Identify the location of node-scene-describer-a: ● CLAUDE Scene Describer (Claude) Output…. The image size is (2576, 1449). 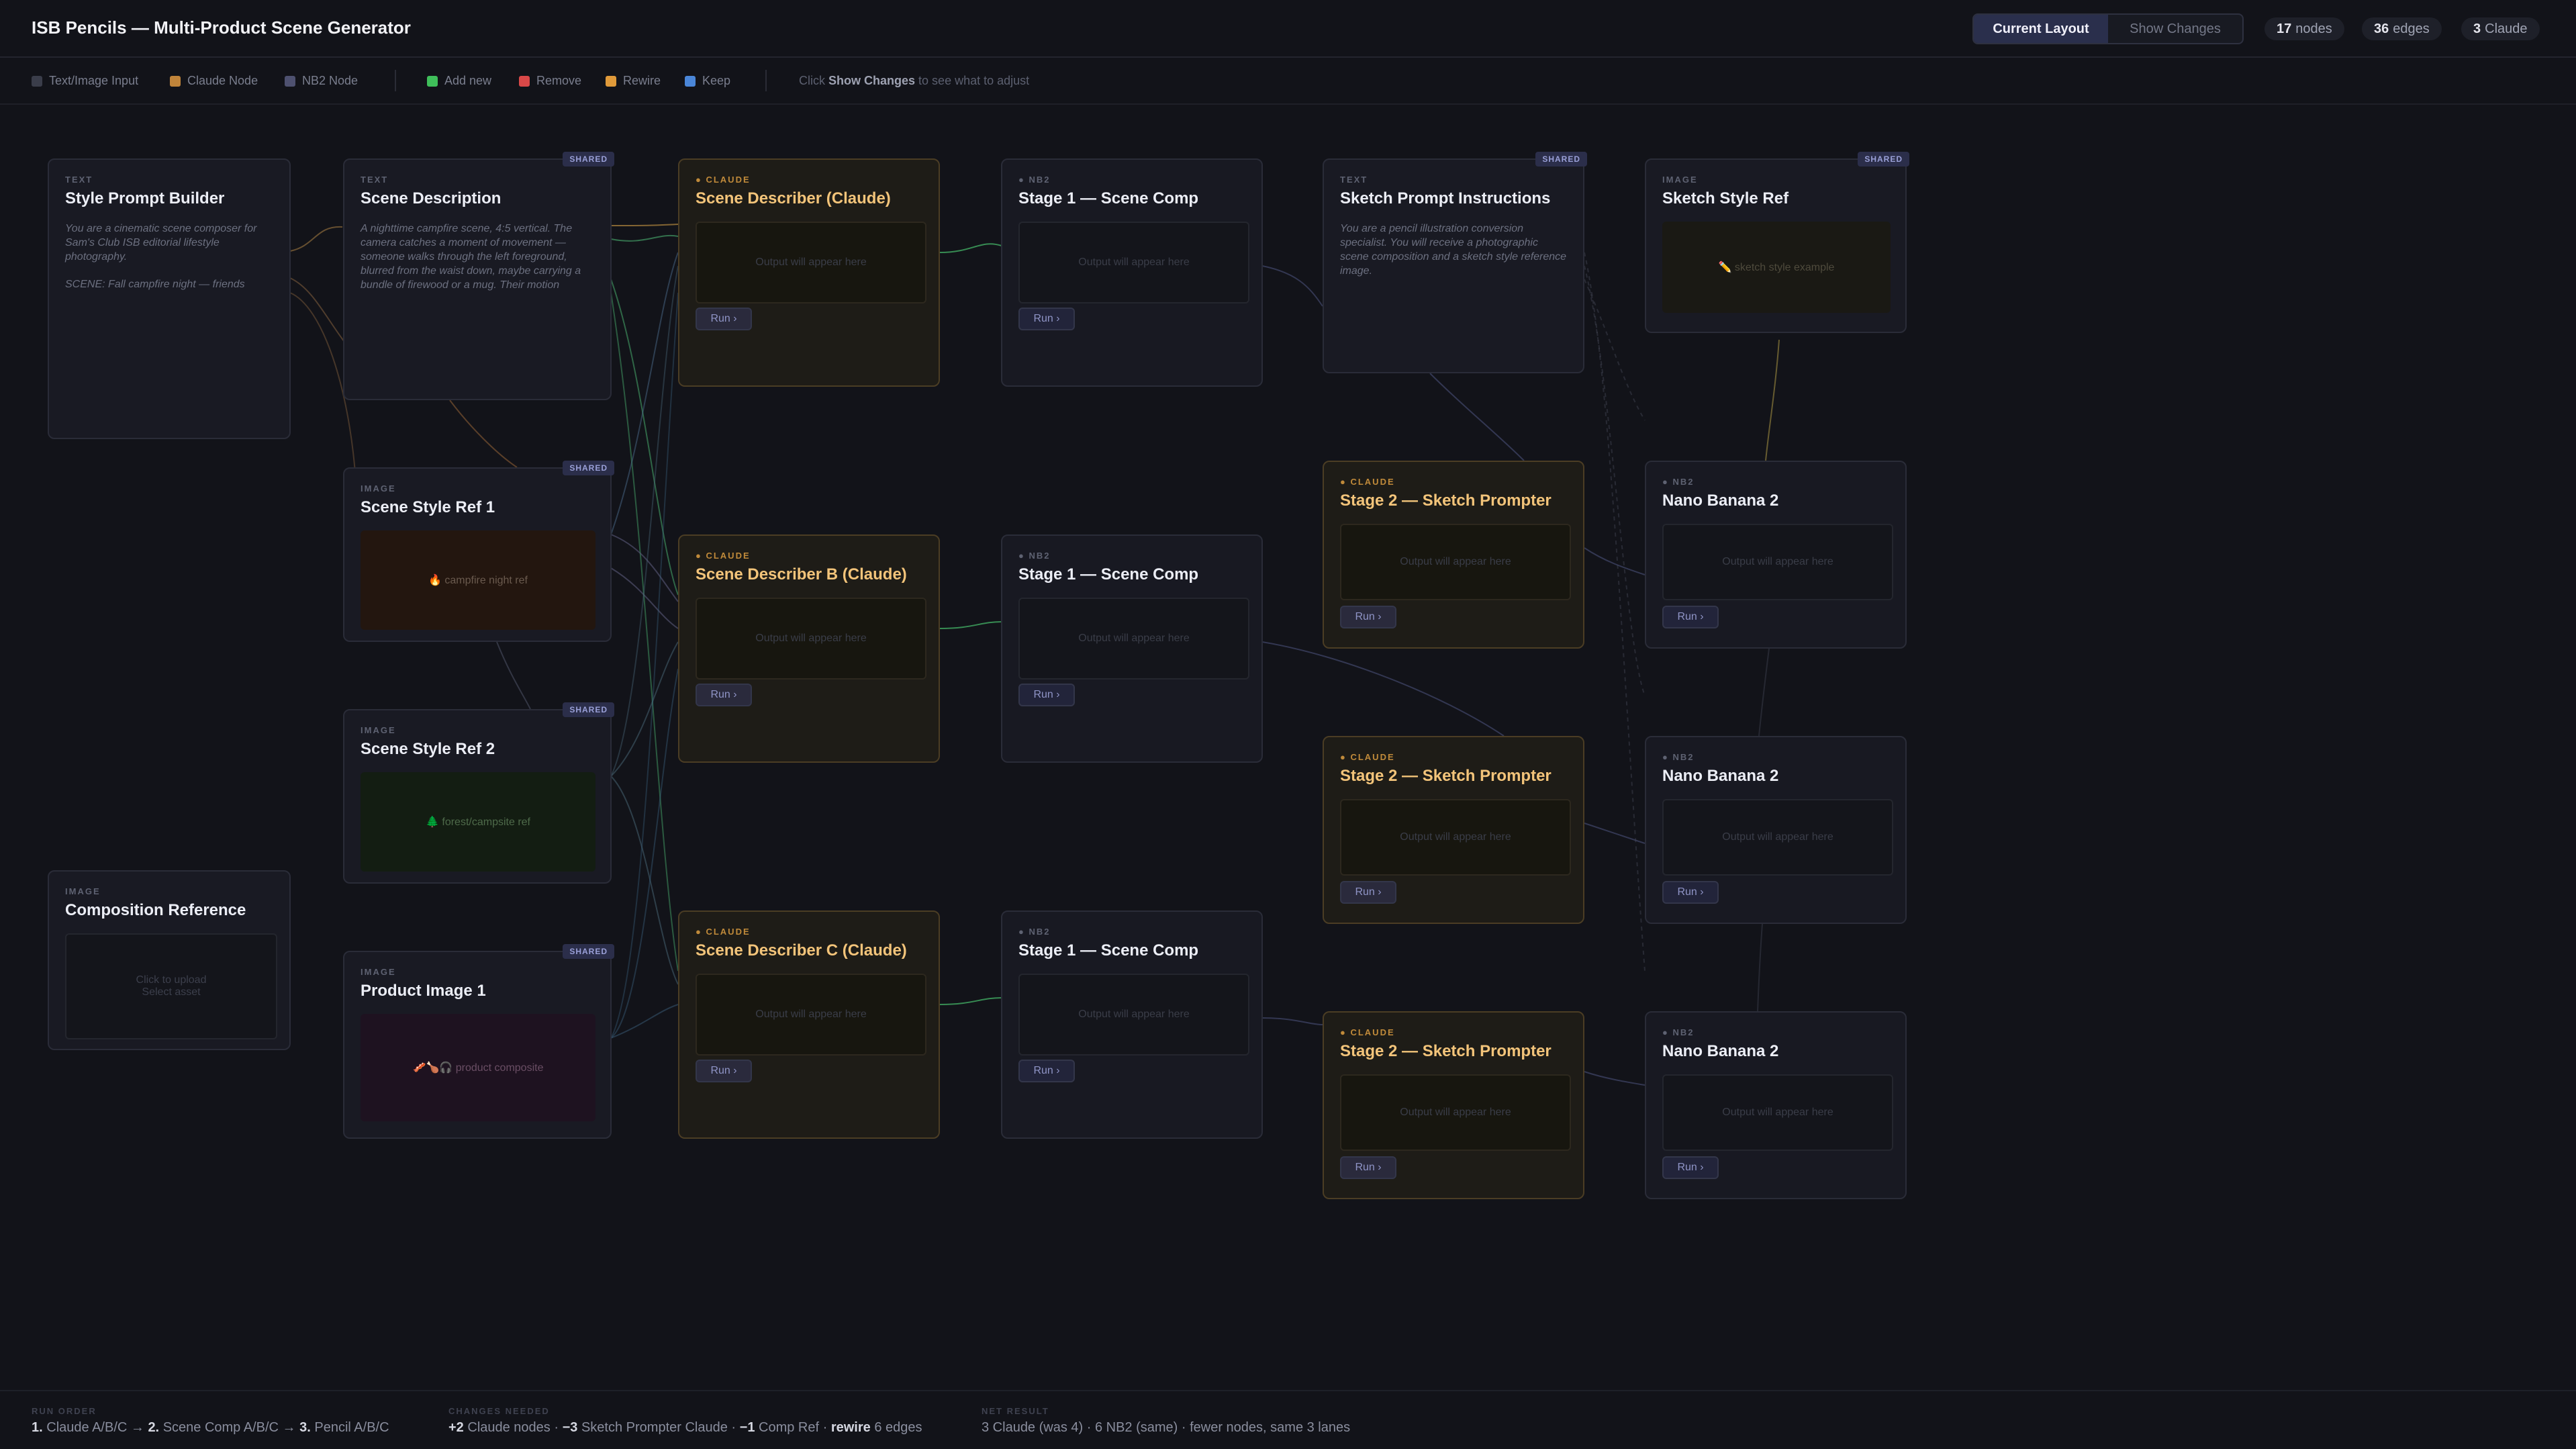
(809, 273).